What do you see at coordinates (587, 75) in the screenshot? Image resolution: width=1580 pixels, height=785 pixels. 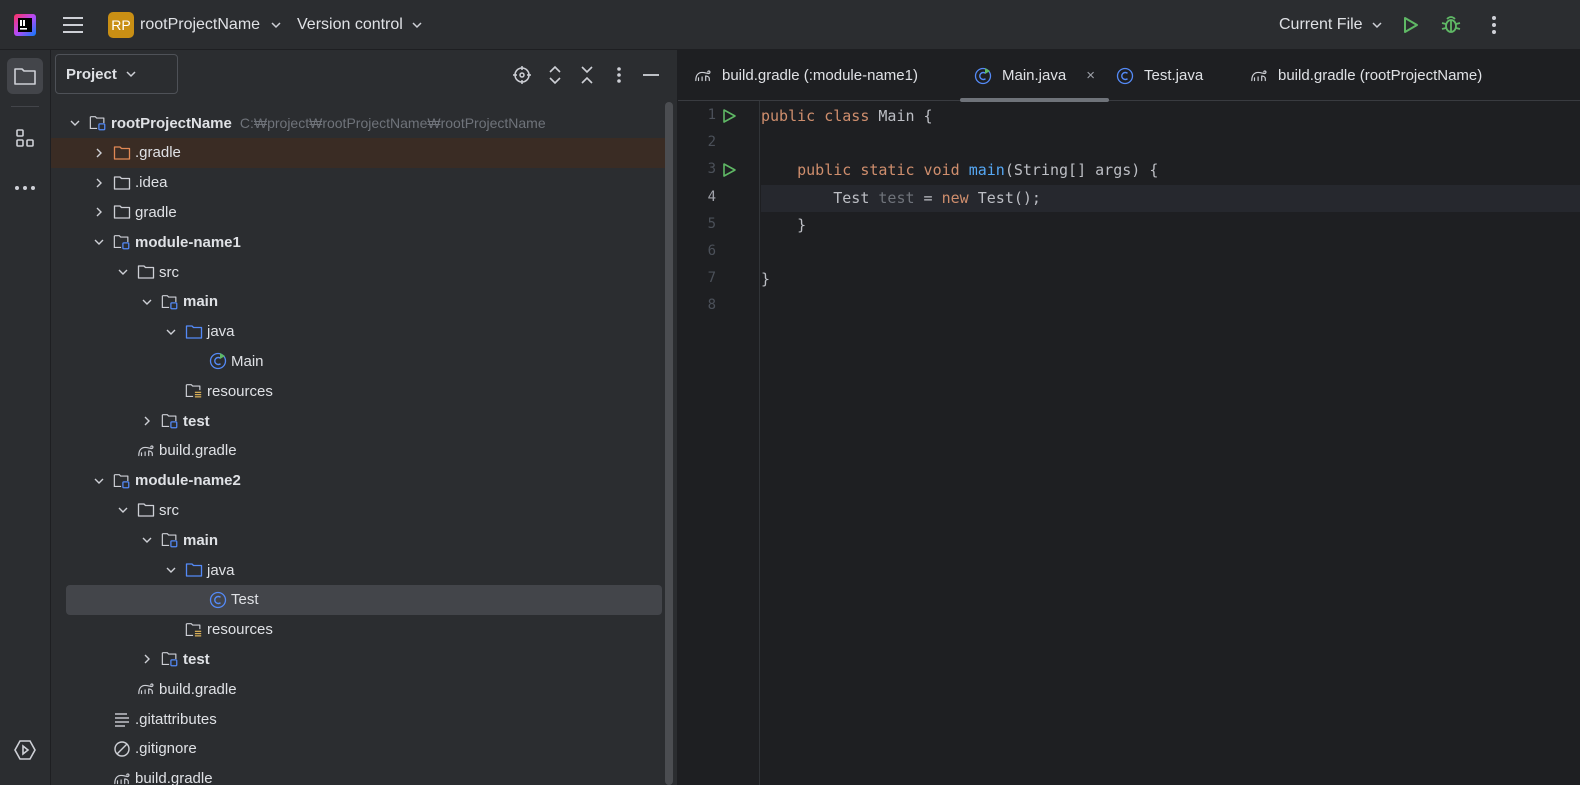 I see `collapse-all-icon` at bounding box center [587, 75].